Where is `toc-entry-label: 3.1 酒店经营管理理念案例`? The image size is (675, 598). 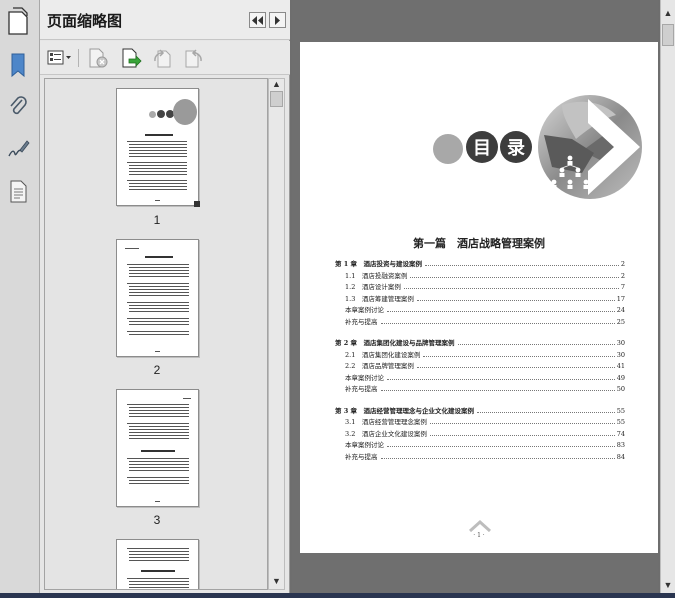 toc-entry-label: 3.1 酒店经营管理理念案例 is located at coordinates (386, 422).